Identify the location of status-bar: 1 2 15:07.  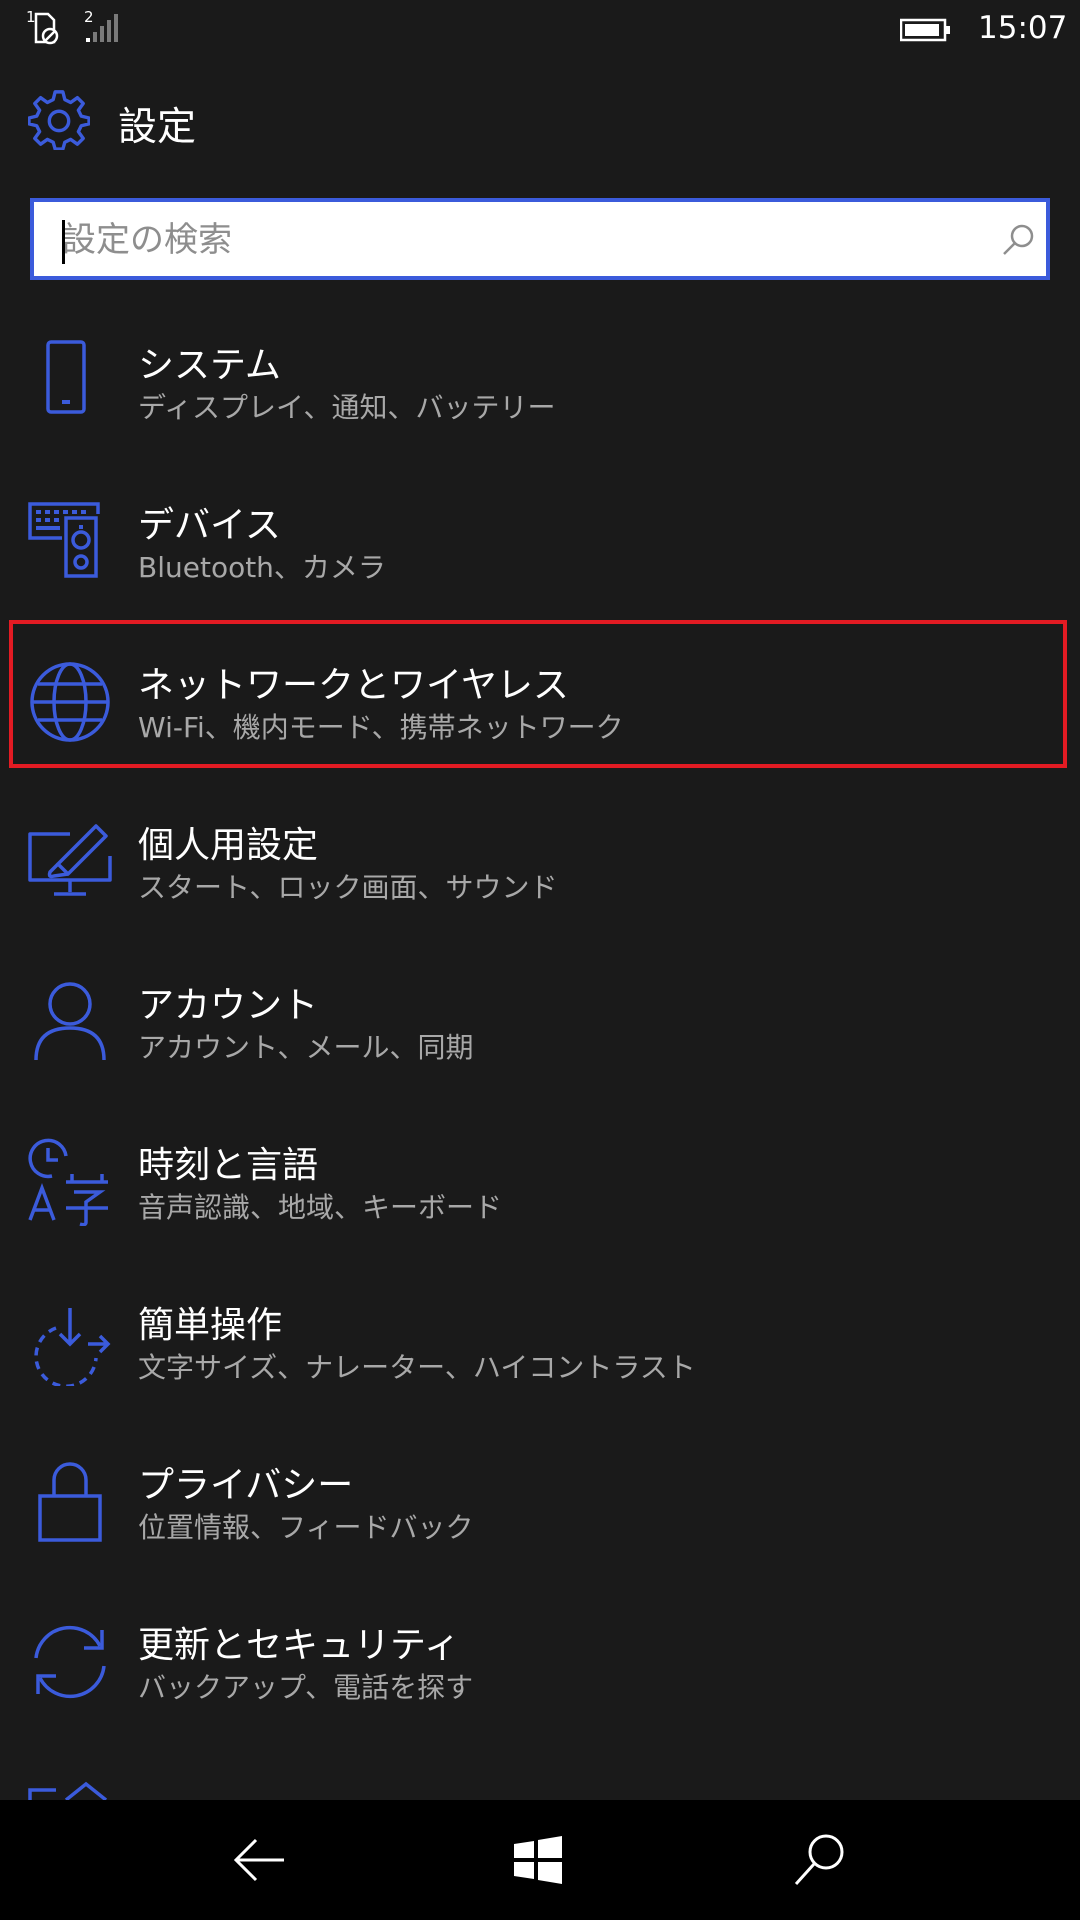
(540, 30).